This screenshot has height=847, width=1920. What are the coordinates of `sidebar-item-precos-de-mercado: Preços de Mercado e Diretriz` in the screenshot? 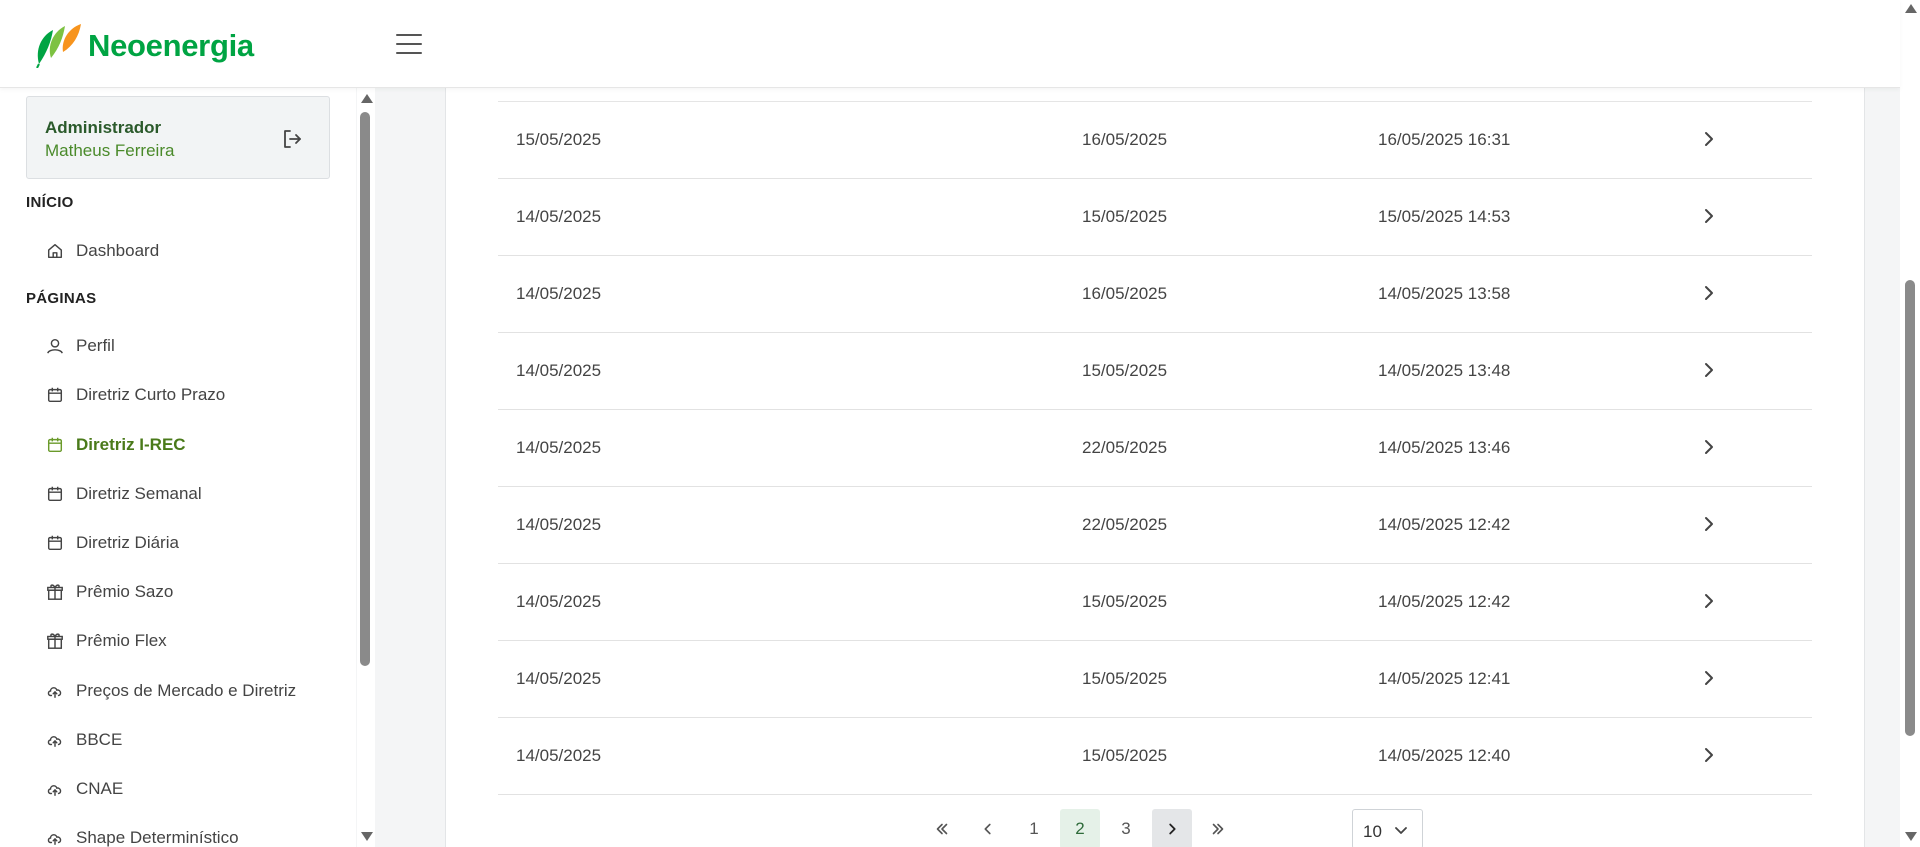 It's located at (171, 691).